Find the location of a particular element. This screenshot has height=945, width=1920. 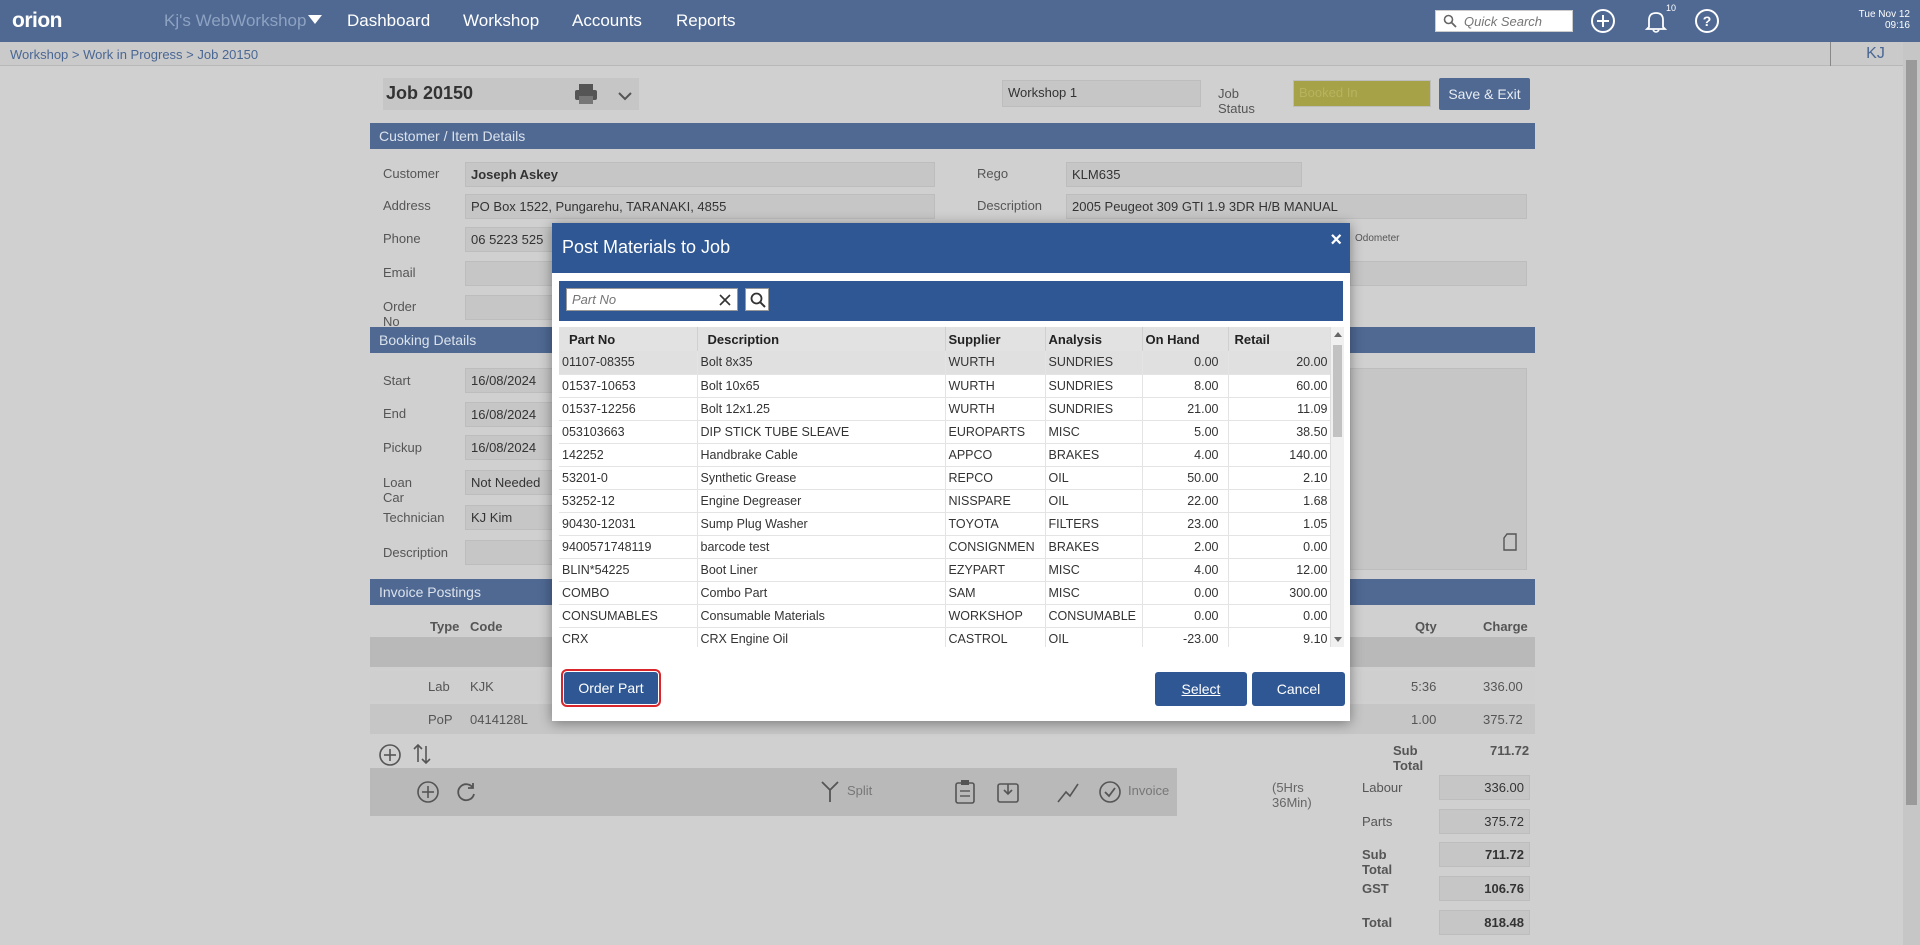

table-scrollbar is located at coordinates (1337, 487).